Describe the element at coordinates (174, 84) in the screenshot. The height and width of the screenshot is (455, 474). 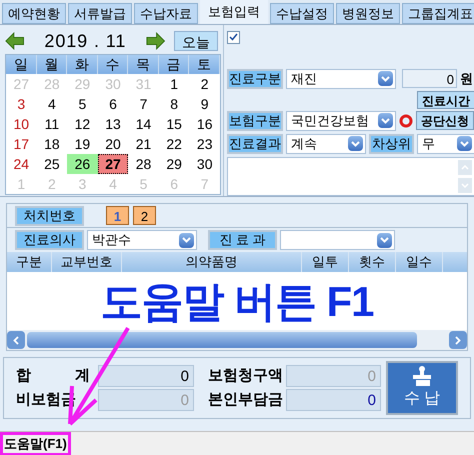
I see `calendar-day: 1` at that location.